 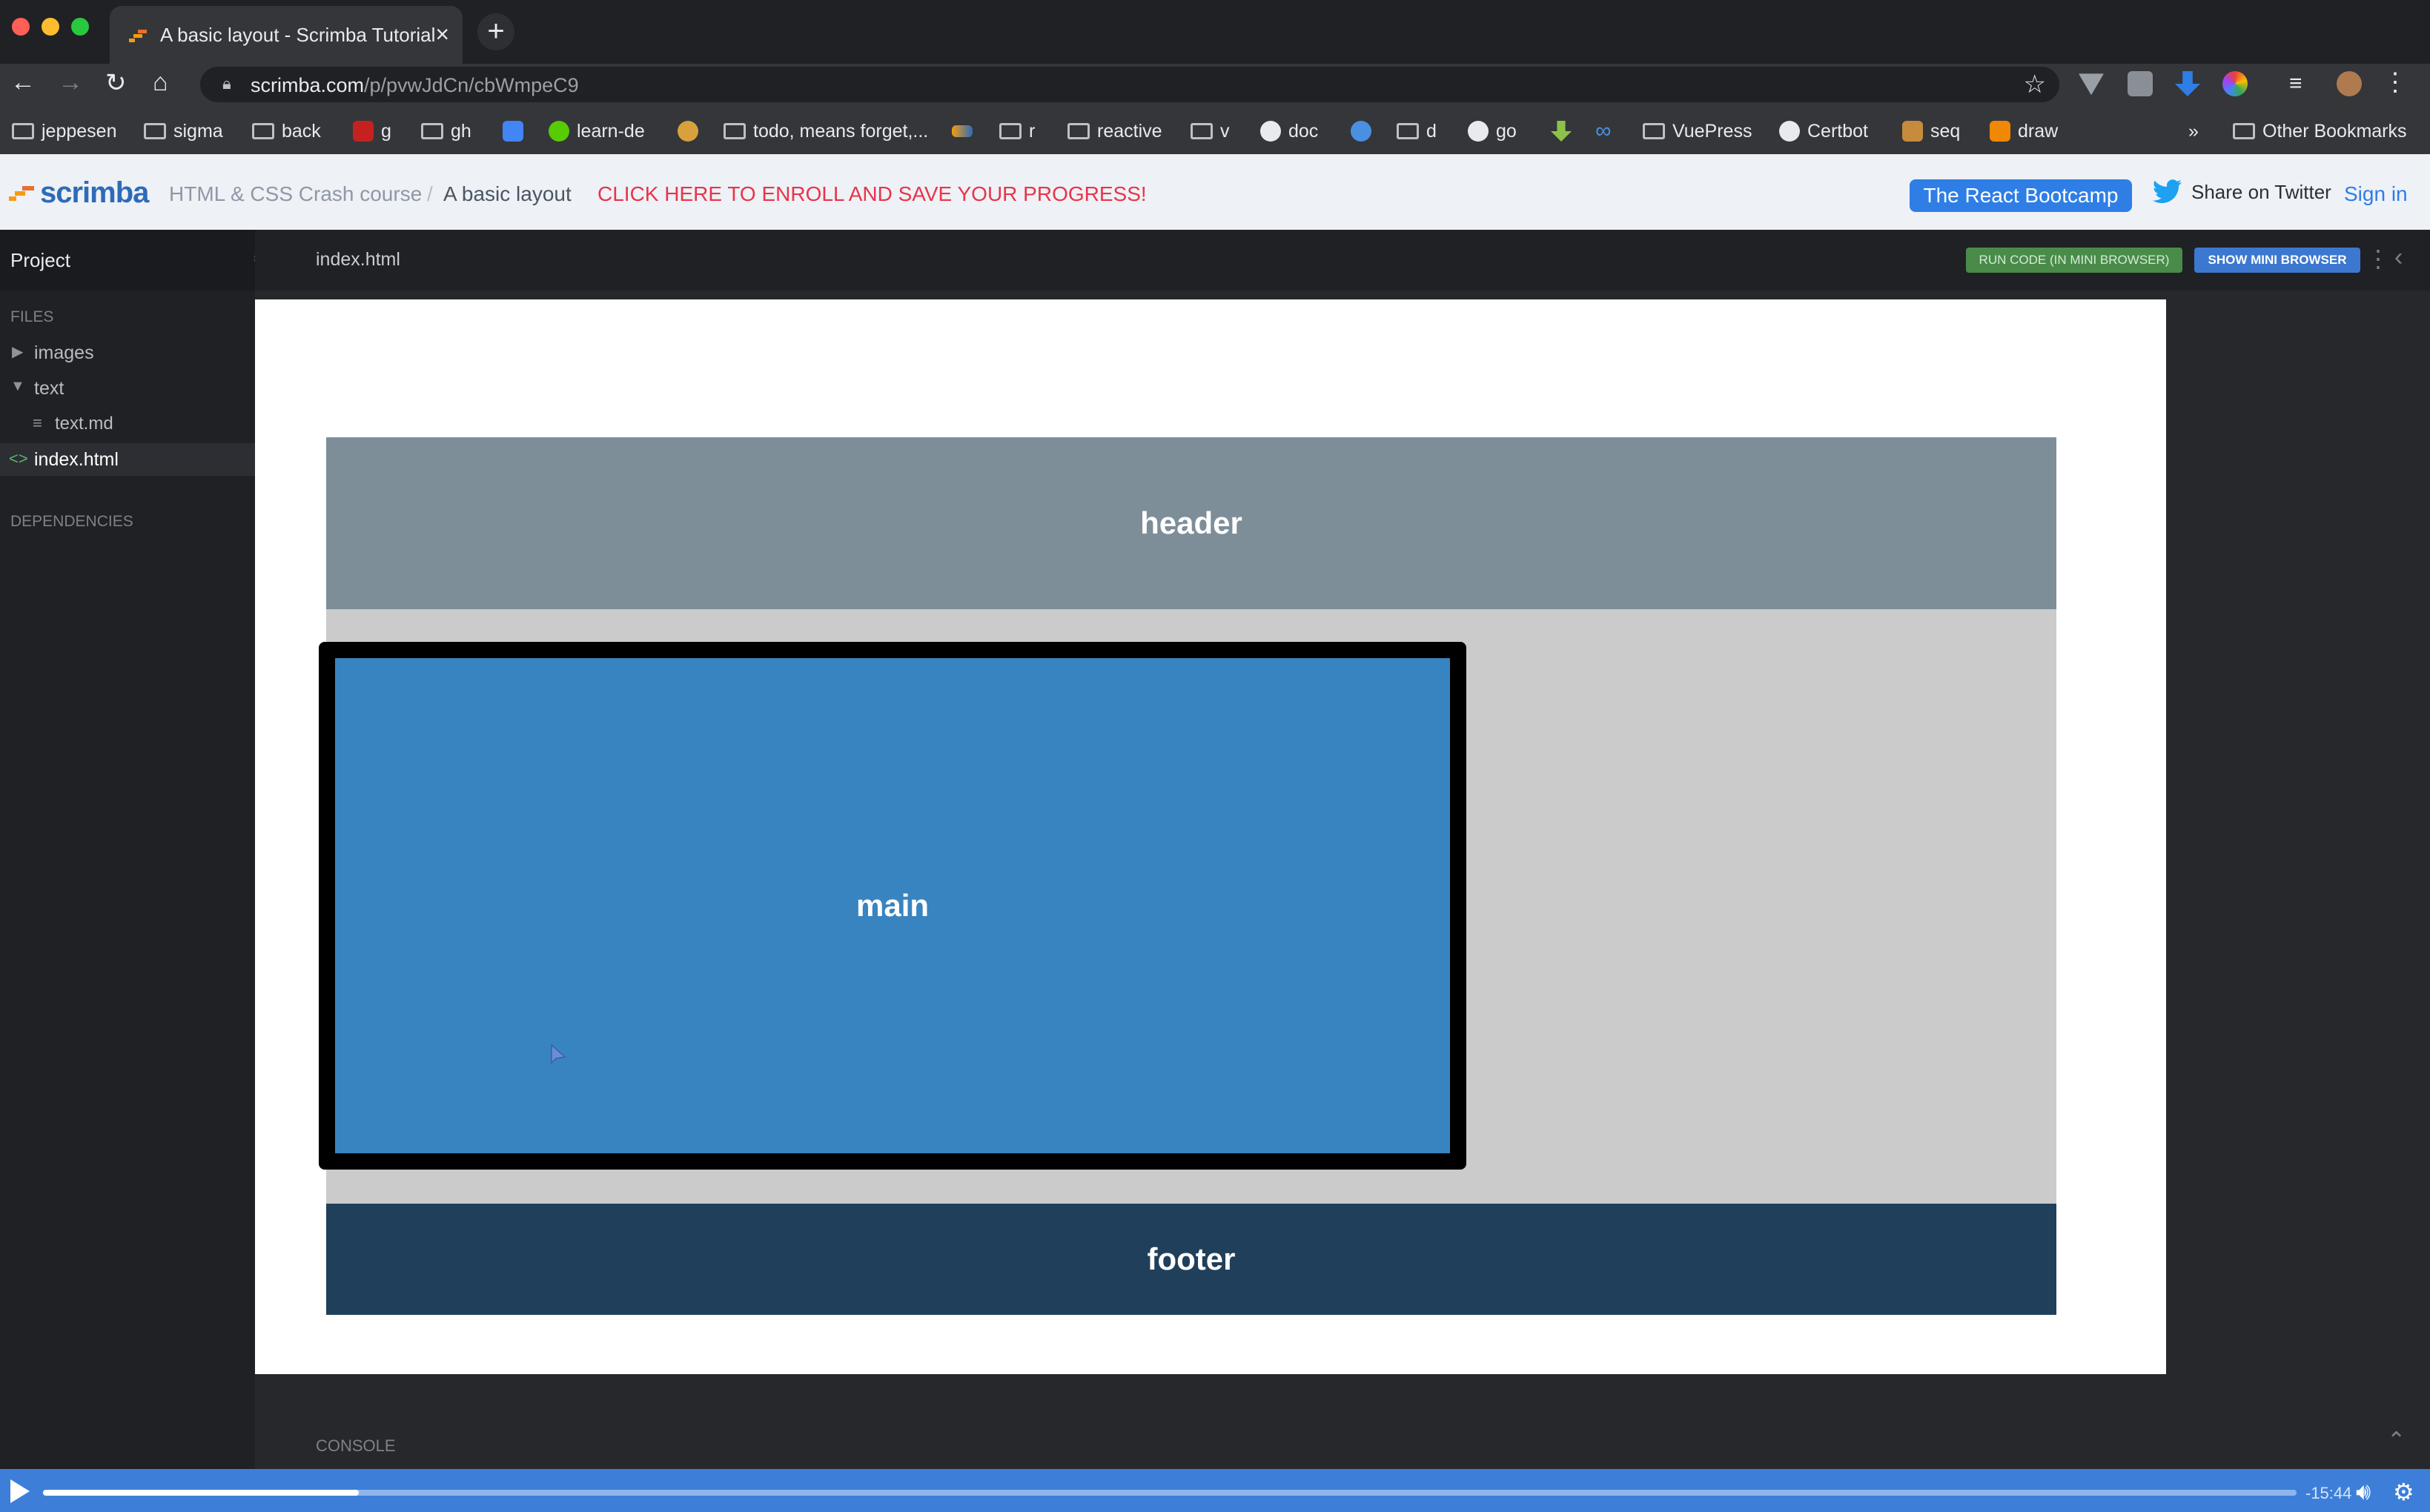 What do you see at coordinates (127, 424) in the screenshot?
I see `sidebar-item-text-md: ≡ text.md` at bounding box center [127, 424].